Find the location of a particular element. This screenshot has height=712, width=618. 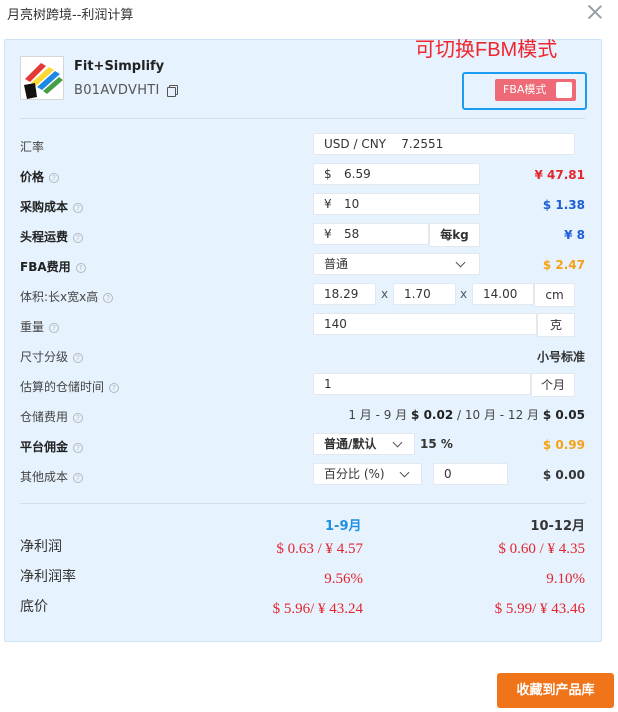

product-name: Fit+Simplify is located at coordinates (119, 66).